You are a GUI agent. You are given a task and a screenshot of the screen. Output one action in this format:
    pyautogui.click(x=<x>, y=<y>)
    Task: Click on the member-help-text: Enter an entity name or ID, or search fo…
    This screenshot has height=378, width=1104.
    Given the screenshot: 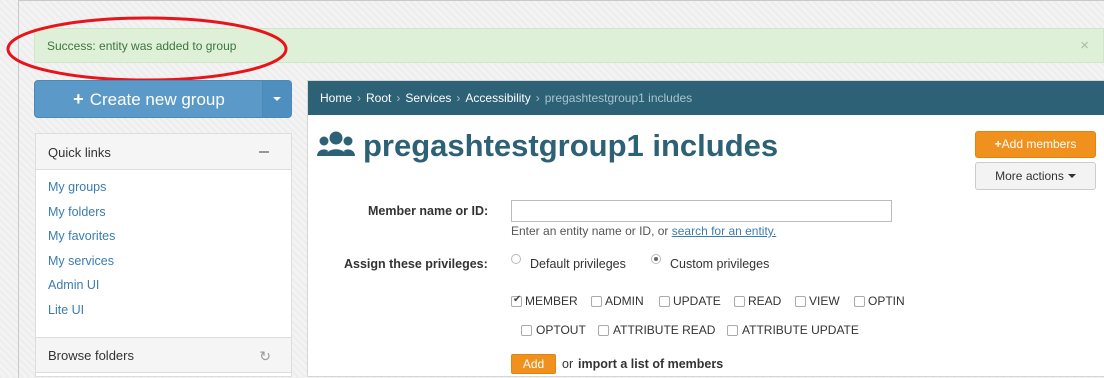 What is the action you would take?
    pyautogui.click(x=643, y=231)
    